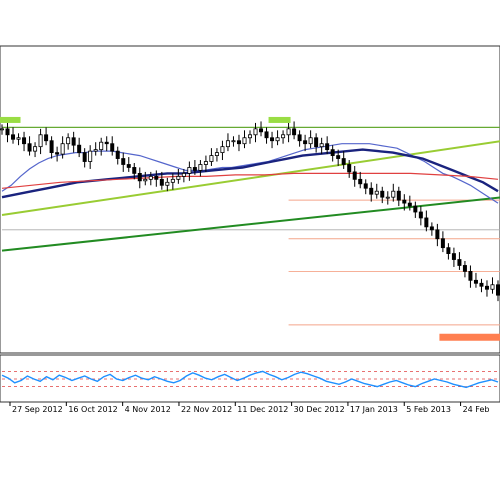  I want to click on date-tick-label: 11 Dec 2012, so click(262, 409).